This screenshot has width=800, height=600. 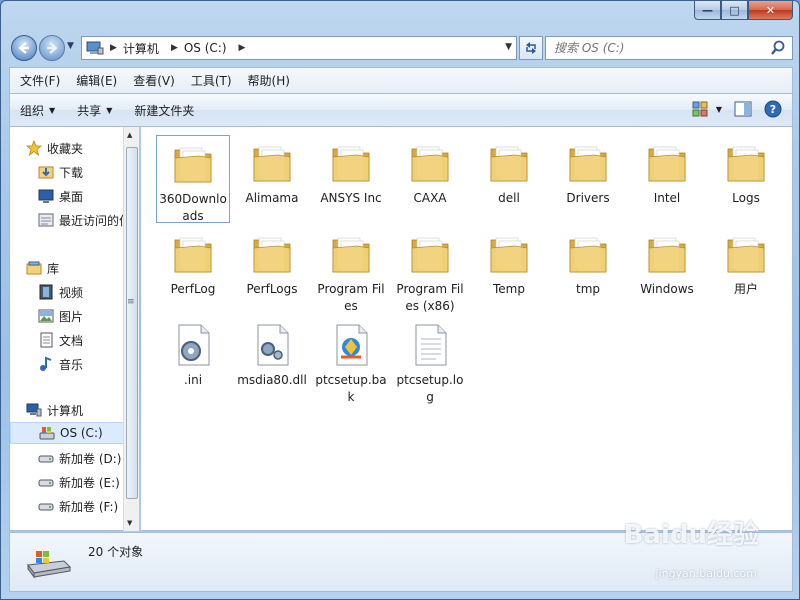 What do you see at coordinates (272, 179) in the screenshot?
I see `file-item: Alimama` at bounding box center [272, 179].